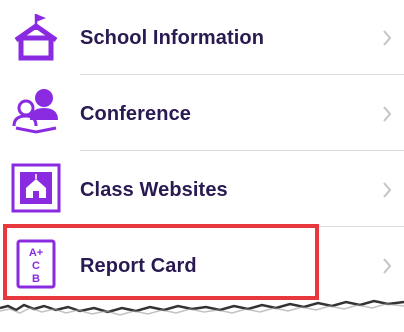 This screenshot has width=404, height=332. I want to click on menu-item-label: Class Websites, so click(154, 189).